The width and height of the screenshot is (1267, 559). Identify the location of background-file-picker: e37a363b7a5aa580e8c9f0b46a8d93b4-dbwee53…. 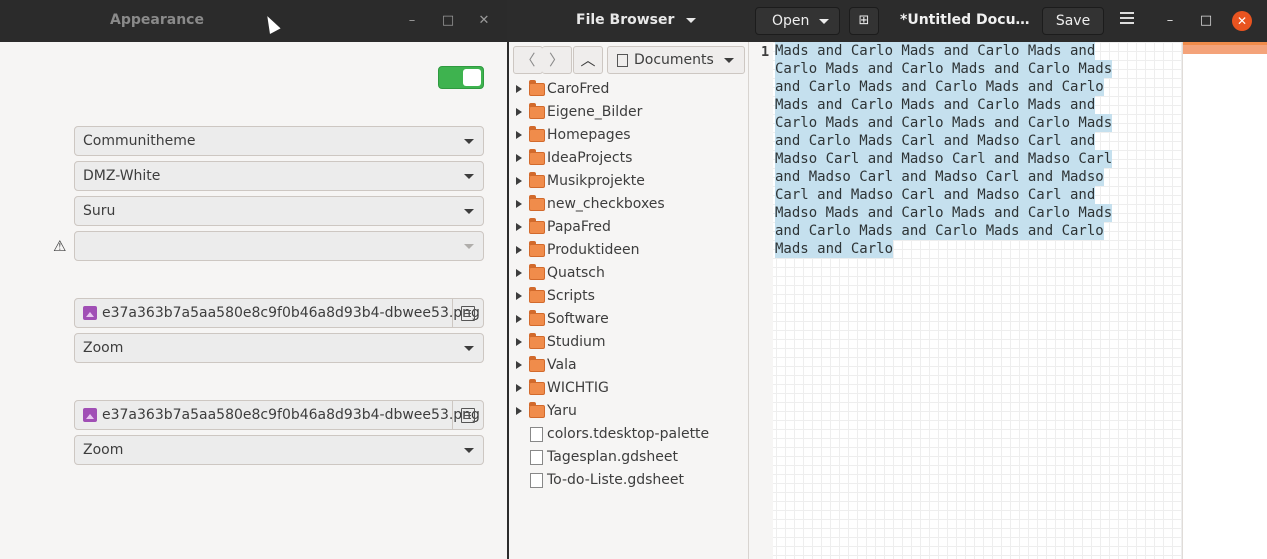
(279, 313).